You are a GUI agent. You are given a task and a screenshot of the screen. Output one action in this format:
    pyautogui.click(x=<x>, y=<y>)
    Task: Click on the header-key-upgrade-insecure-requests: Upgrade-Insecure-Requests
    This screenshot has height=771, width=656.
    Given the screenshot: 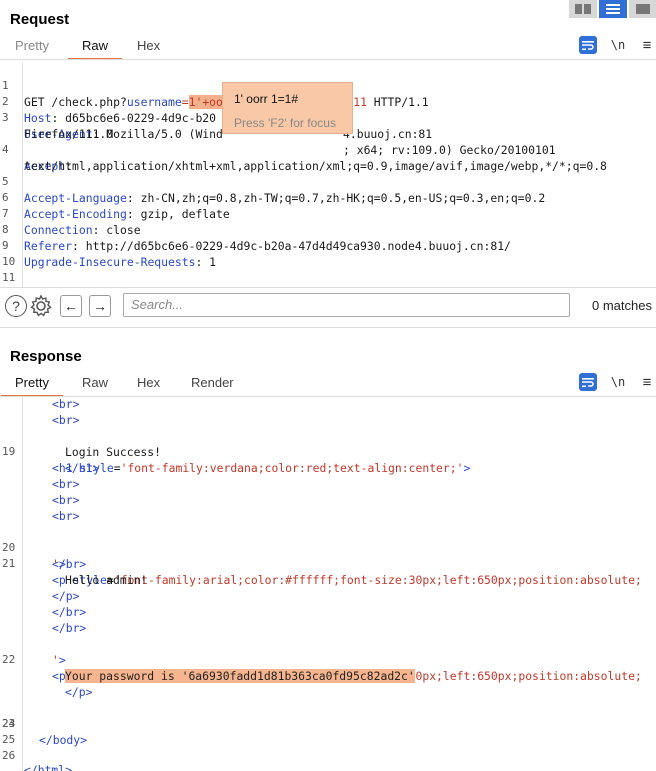 What is the action you would take?
    pyautogui.click(x=110, y=262)
    